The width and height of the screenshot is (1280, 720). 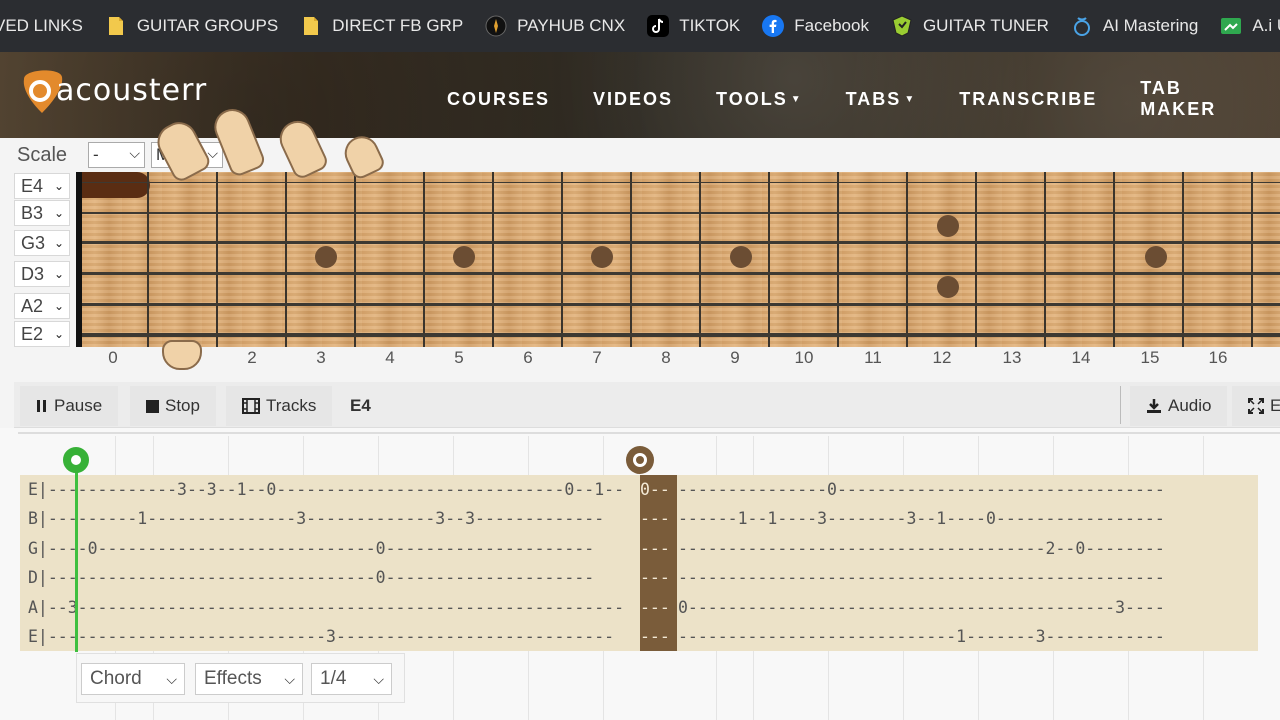 What do you see at coordinates (133, 679) in the screenshot?
I see `chord-select: Chord ⌵` at bounding box center [133, 679].